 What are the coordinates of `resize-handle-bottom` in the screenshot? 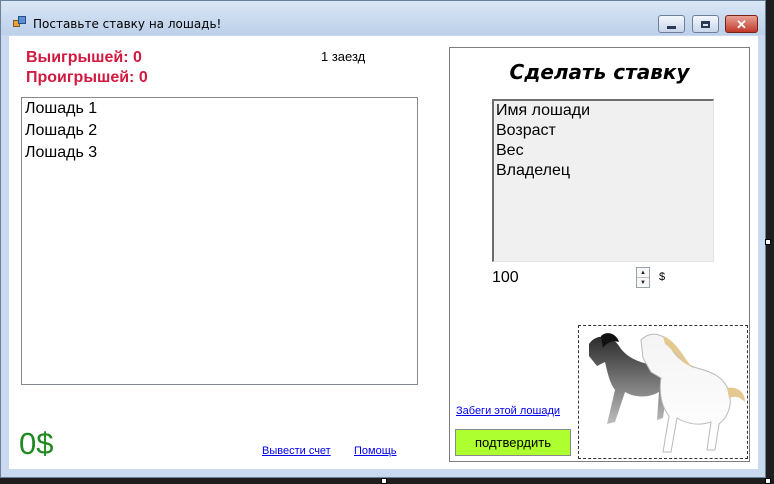 It's located at (384, 481).